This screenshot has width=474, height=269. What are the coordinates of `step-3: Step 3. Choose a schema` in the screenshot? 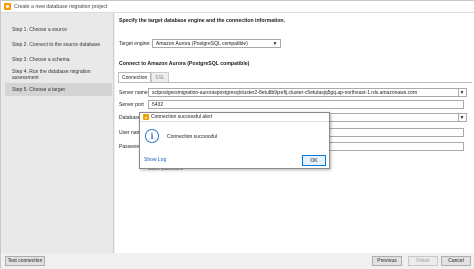 It's located at (58, 59).